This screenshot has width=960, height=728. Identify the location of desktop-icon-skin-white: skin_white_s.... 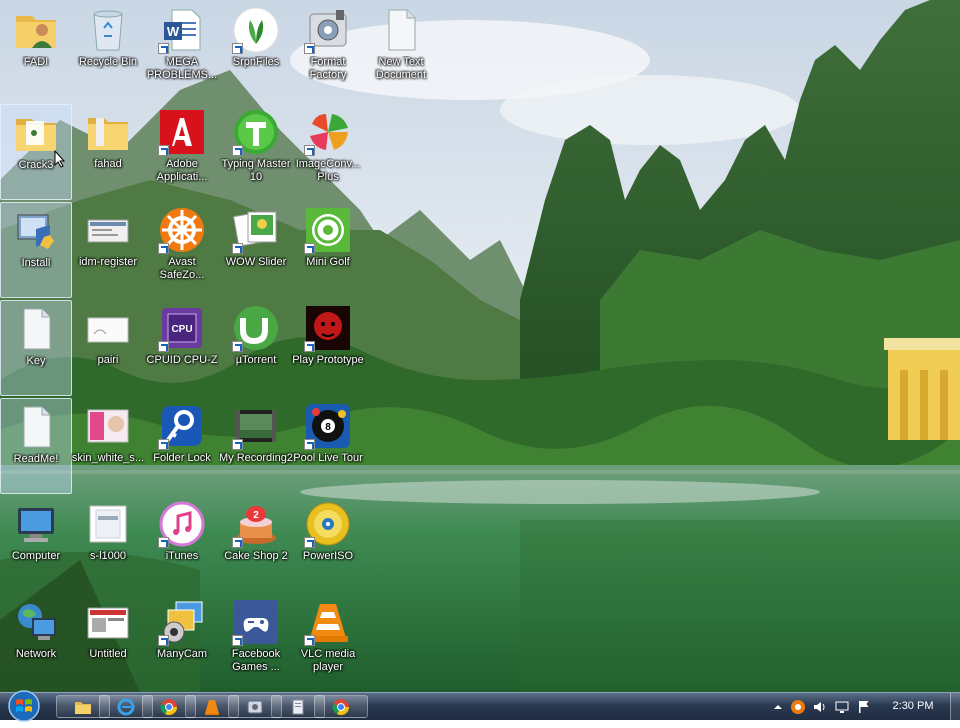
(108, 446).